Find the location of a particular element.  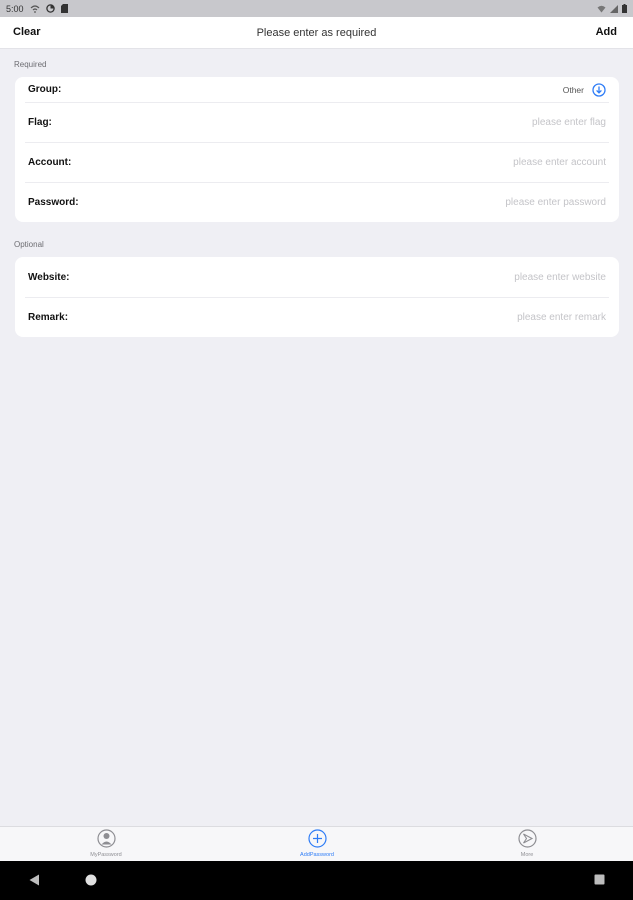

password-row: Password: is located at coordinates (317, 202).